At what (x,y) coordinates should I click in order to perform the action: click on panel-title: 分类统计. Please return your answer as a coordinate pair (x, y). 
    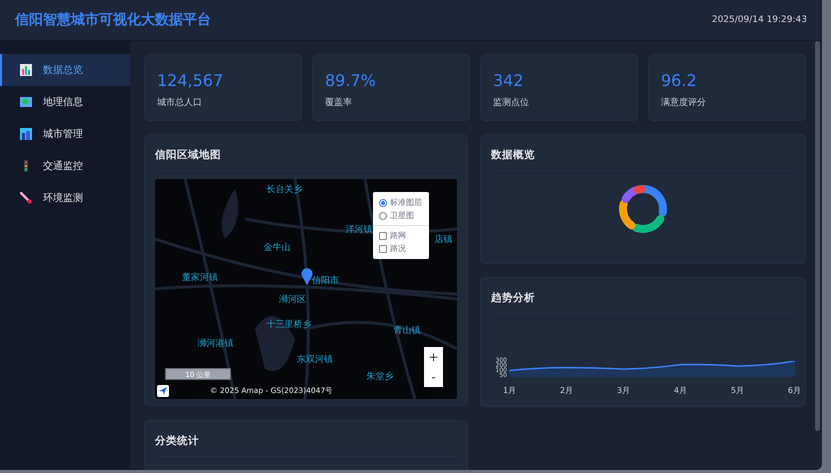
    Looking at the image, I should click on (306, 445).